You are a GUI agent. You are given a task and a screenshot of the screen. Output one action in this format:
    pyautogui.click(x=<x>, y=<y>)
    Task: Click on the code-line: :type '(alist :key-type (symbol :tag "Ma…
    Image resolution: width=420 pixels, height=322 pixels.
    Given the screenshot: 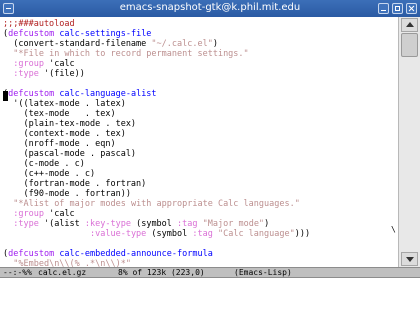 What is the action you would take?
    pyautogui.click(x=136, y=224)
    